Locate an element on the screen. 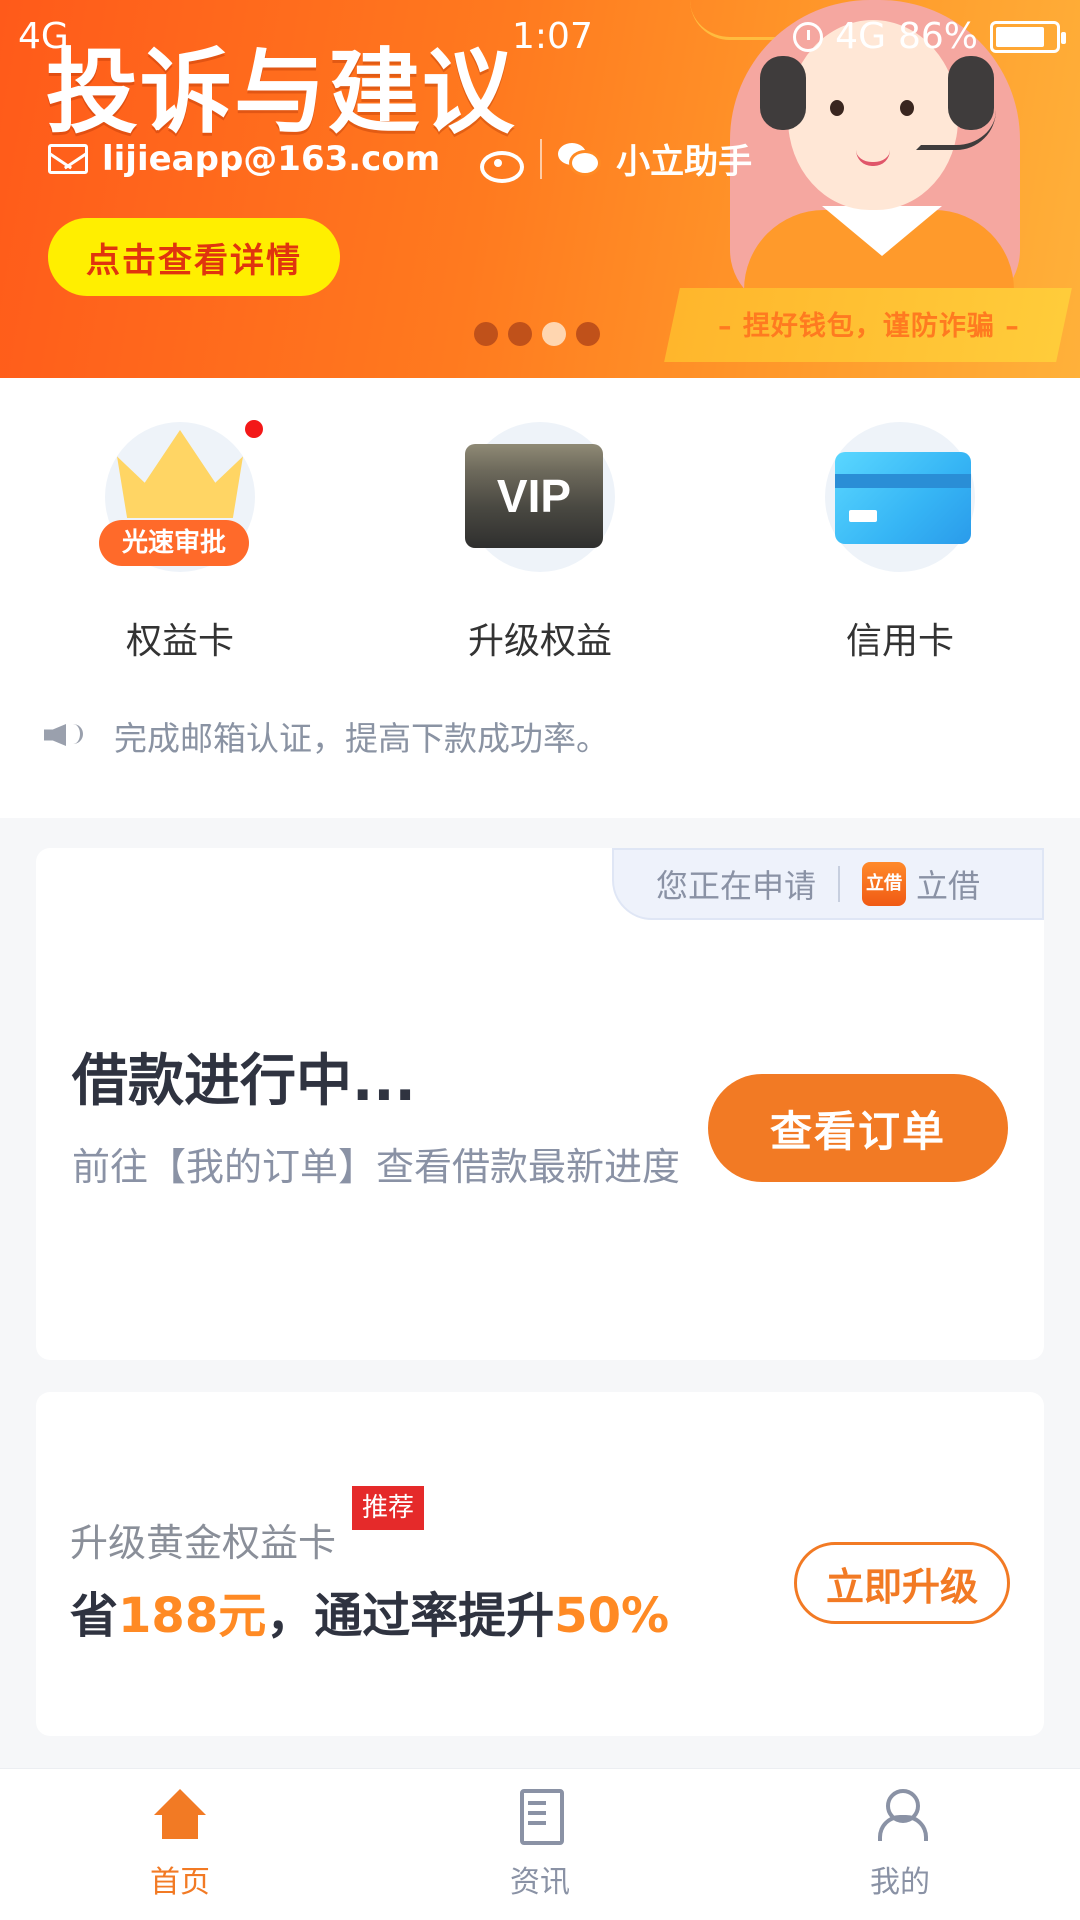 Image resolution: width=1080 pixels, height=1920 pixels. status-time: 1:07 is located at coordinates (552, 36).